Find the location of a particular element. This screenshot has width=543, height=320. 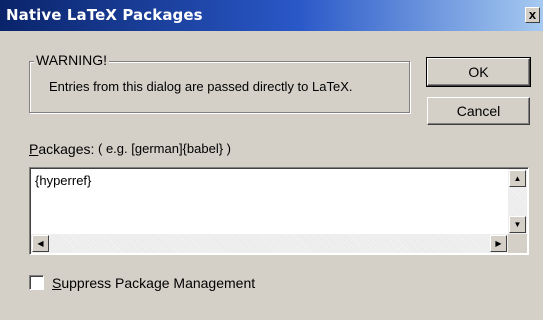

scroll-up-icon: ▲ is located at coordinates (517, 178).